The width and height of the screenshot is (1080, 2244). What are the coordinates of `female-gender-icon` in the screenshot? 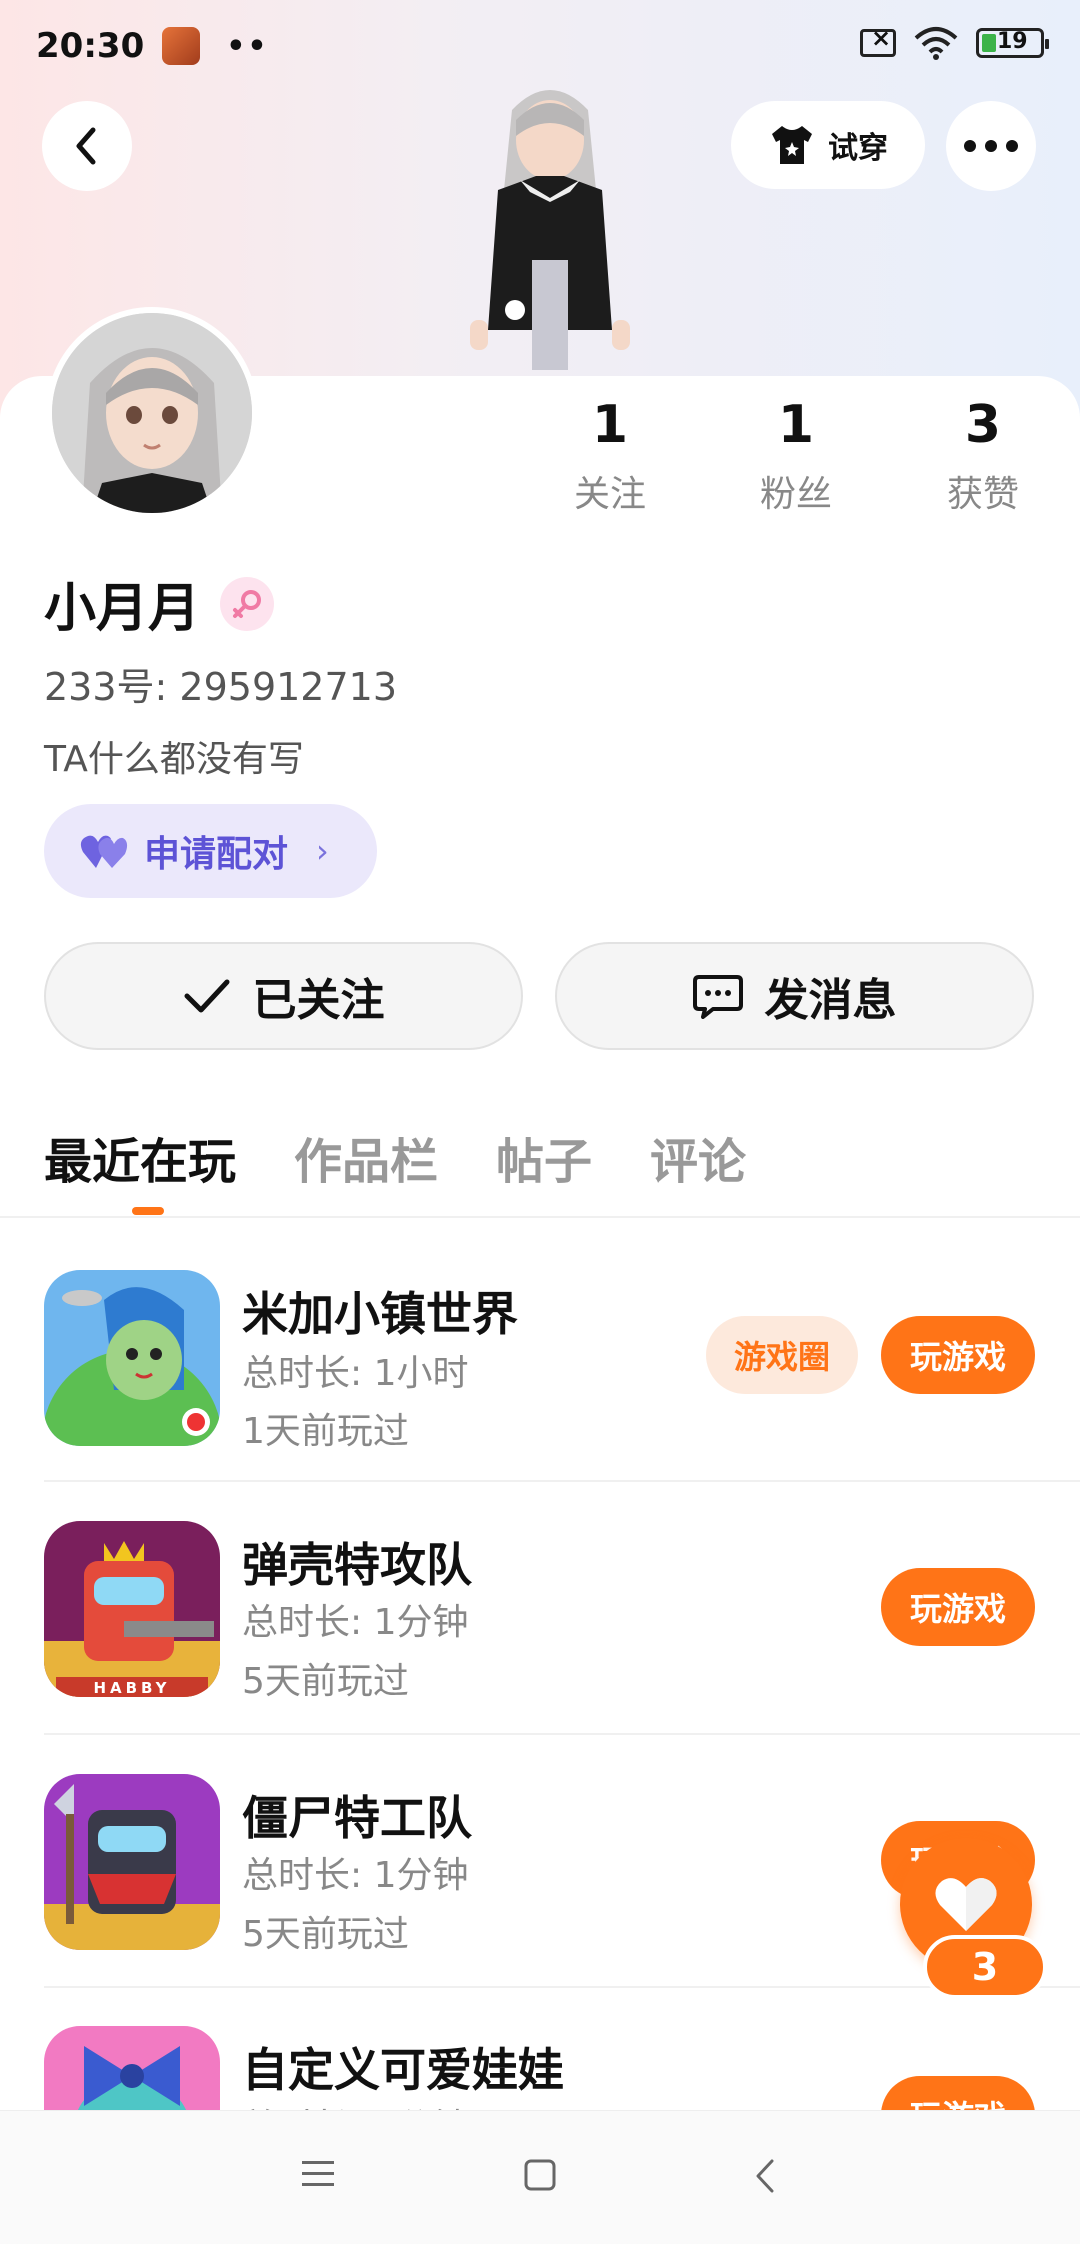 It's located at (247, 603).